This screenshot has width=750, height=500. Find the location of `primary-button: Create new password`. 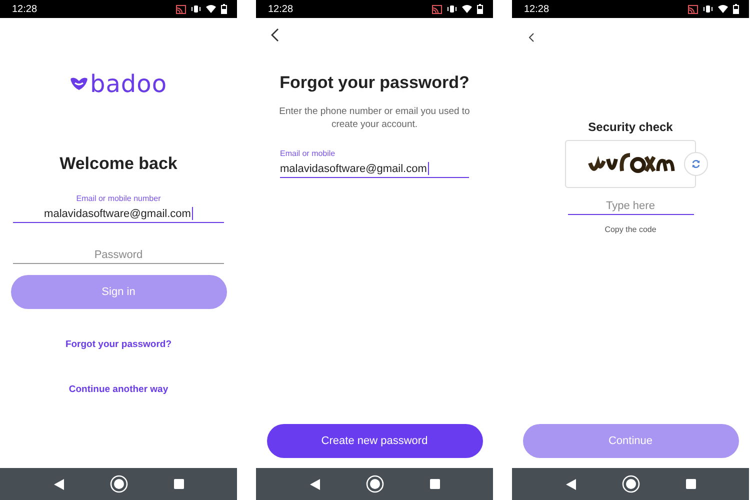

primary-button: Create new password is located at coordinates (374, 441).